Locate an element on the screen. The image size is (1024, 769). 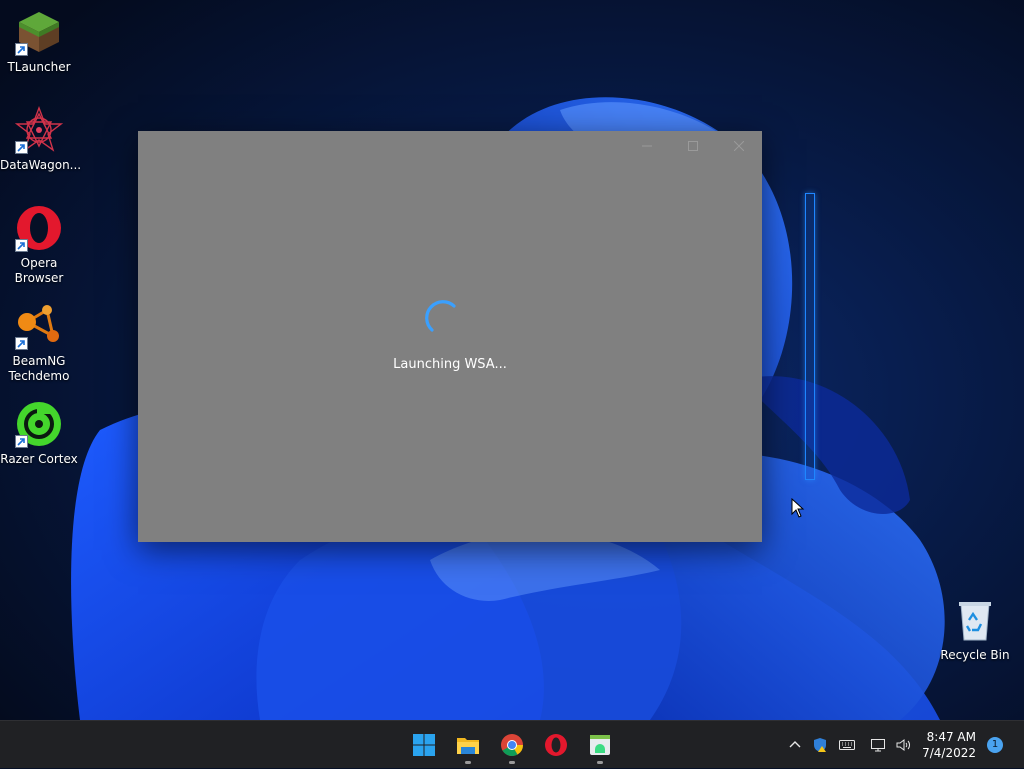
taskbar-android-app is located at coordinates (600, 746).